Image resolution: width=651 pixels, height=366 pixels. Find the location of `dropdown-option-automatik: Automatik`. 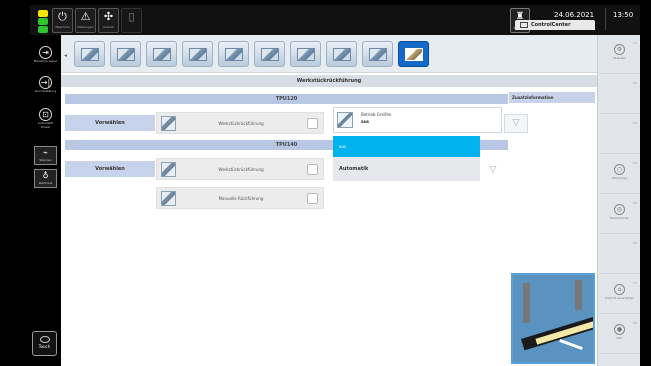

dropdown-option-automatik: Automatik is located at coordinates (406, 169).